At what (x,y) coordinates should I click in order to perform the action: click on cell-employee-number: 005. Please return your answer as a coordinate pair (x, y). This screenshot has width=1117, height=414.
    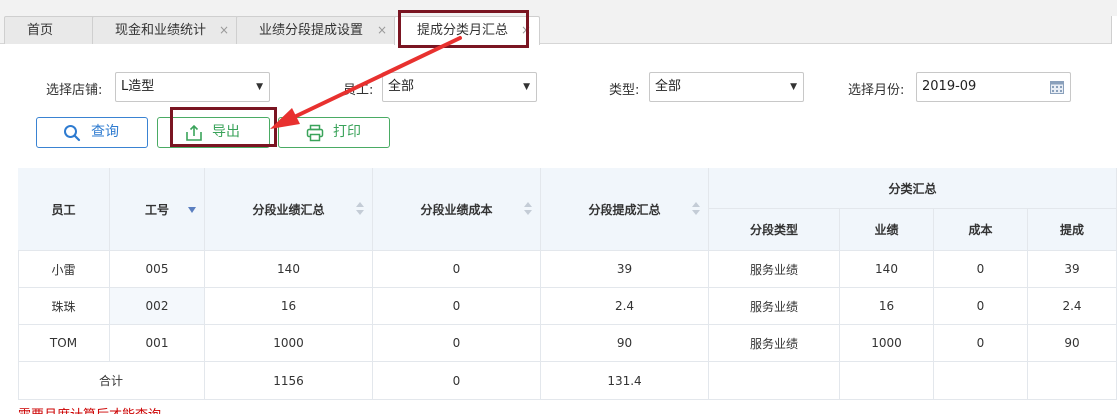
    Looking at the image, I should click on (157, 269).